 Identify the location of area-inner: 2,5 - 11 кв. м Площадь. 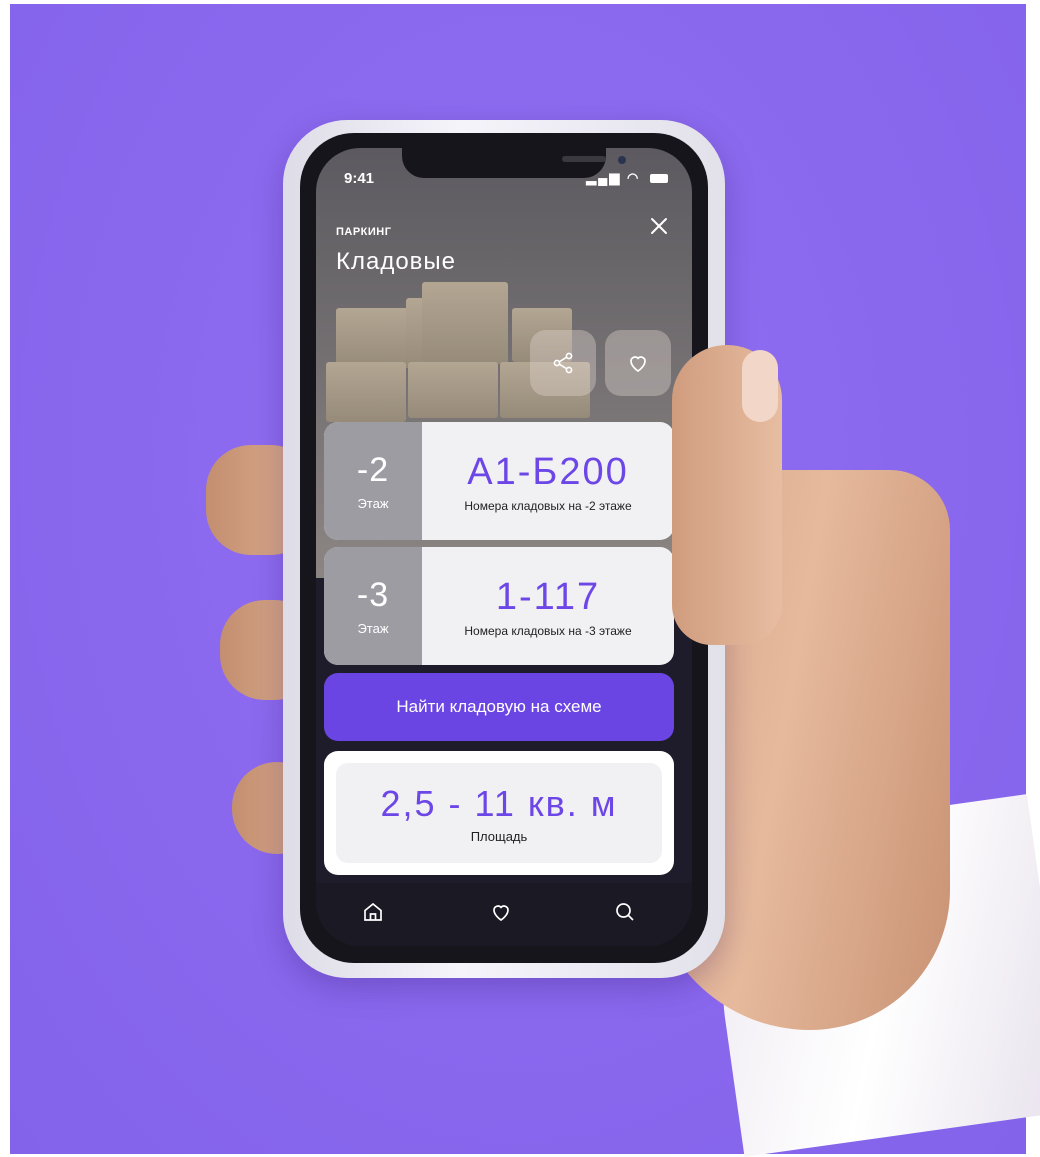
(499, 813).